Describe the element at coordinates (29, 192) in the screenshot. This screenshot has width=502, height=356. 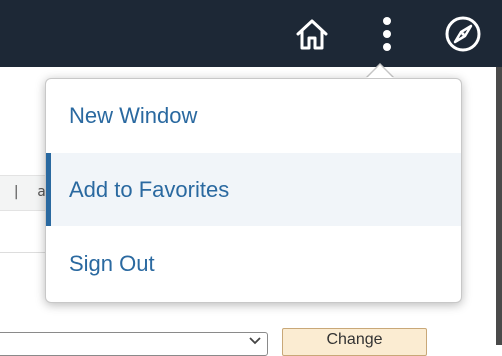
I see `background-toolbar-text: | a` at that location.